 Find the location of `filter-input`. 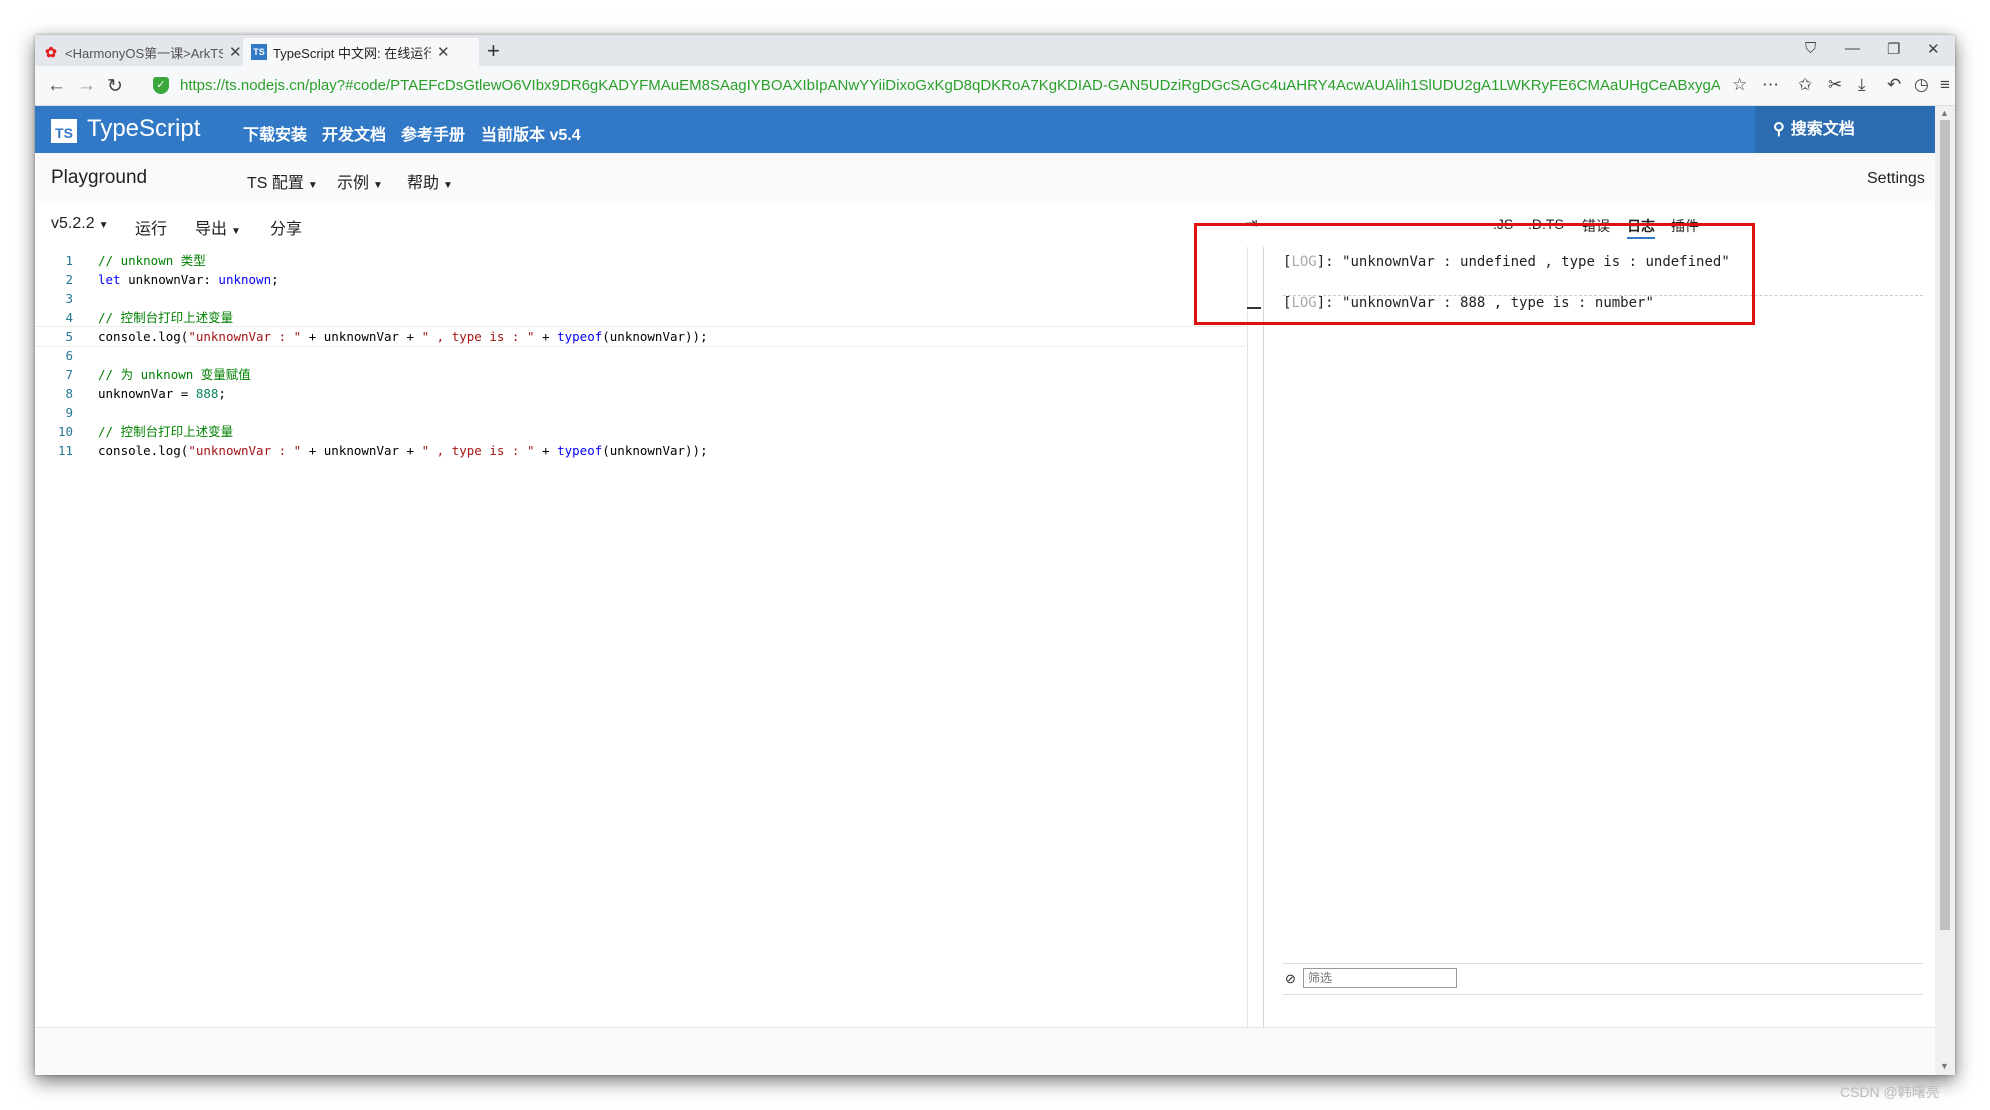

filter-input is located at coordinates (1380, 978).